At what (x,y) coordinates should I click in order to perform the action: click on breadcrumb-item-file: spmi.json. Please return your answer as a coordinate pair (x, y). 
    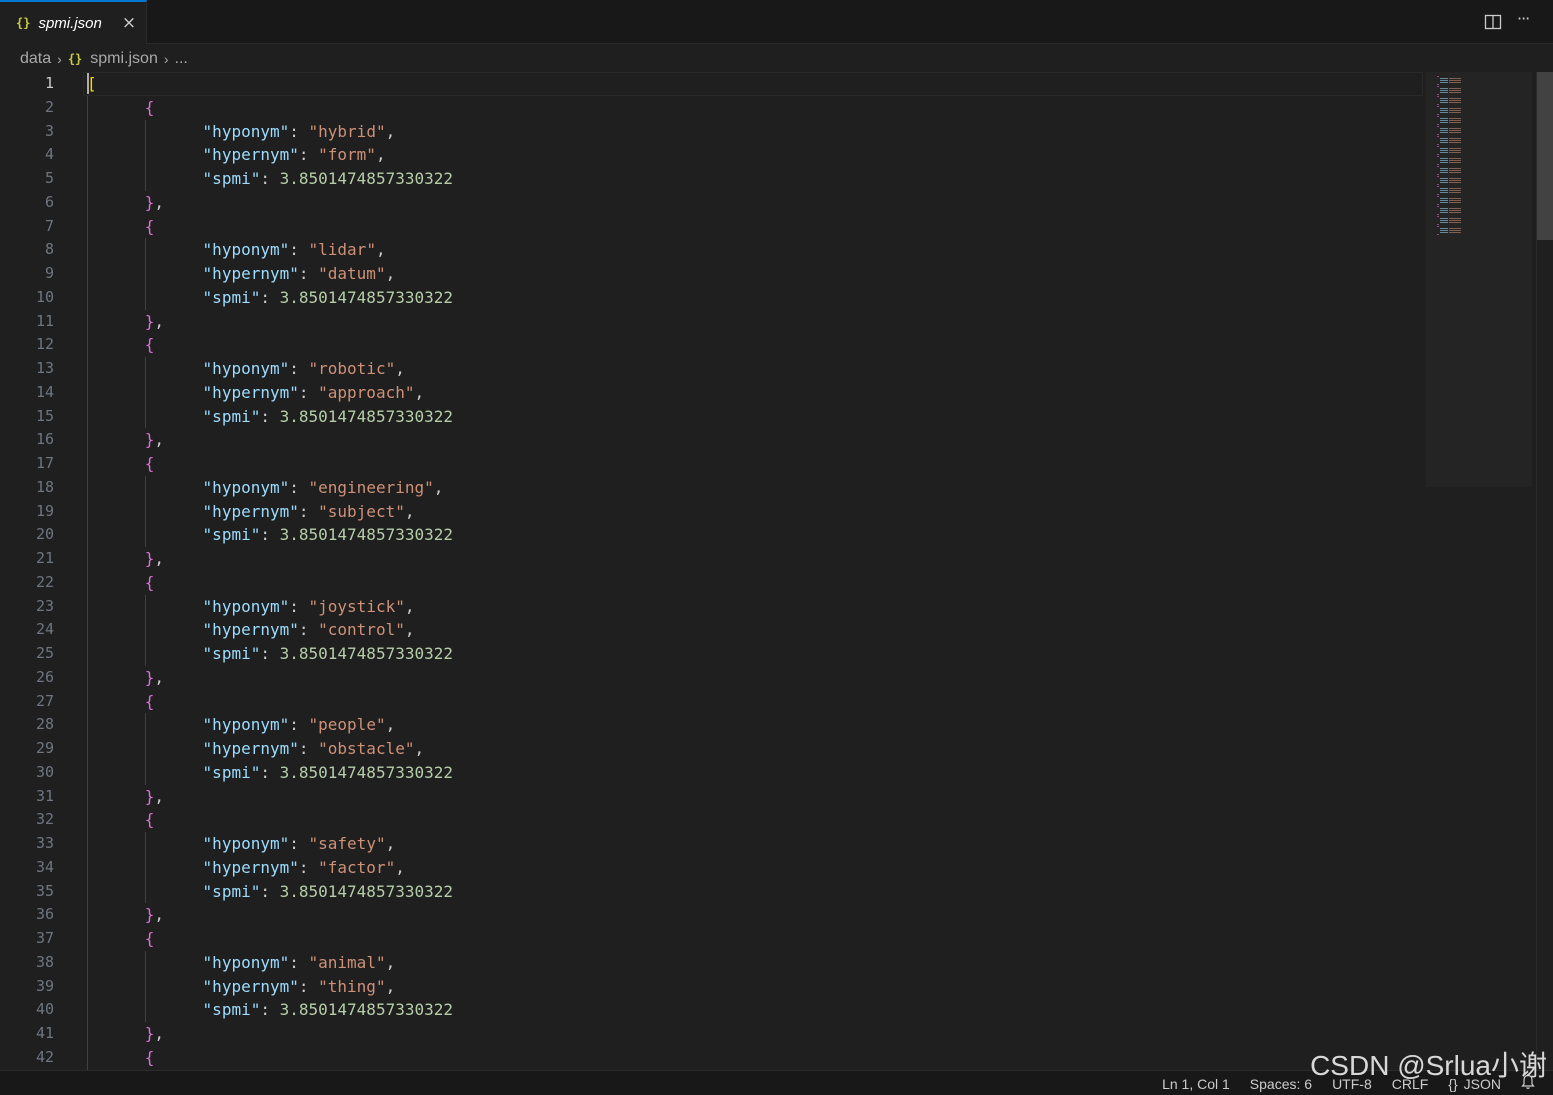
    Looking at the image, I should click on (124, 59).